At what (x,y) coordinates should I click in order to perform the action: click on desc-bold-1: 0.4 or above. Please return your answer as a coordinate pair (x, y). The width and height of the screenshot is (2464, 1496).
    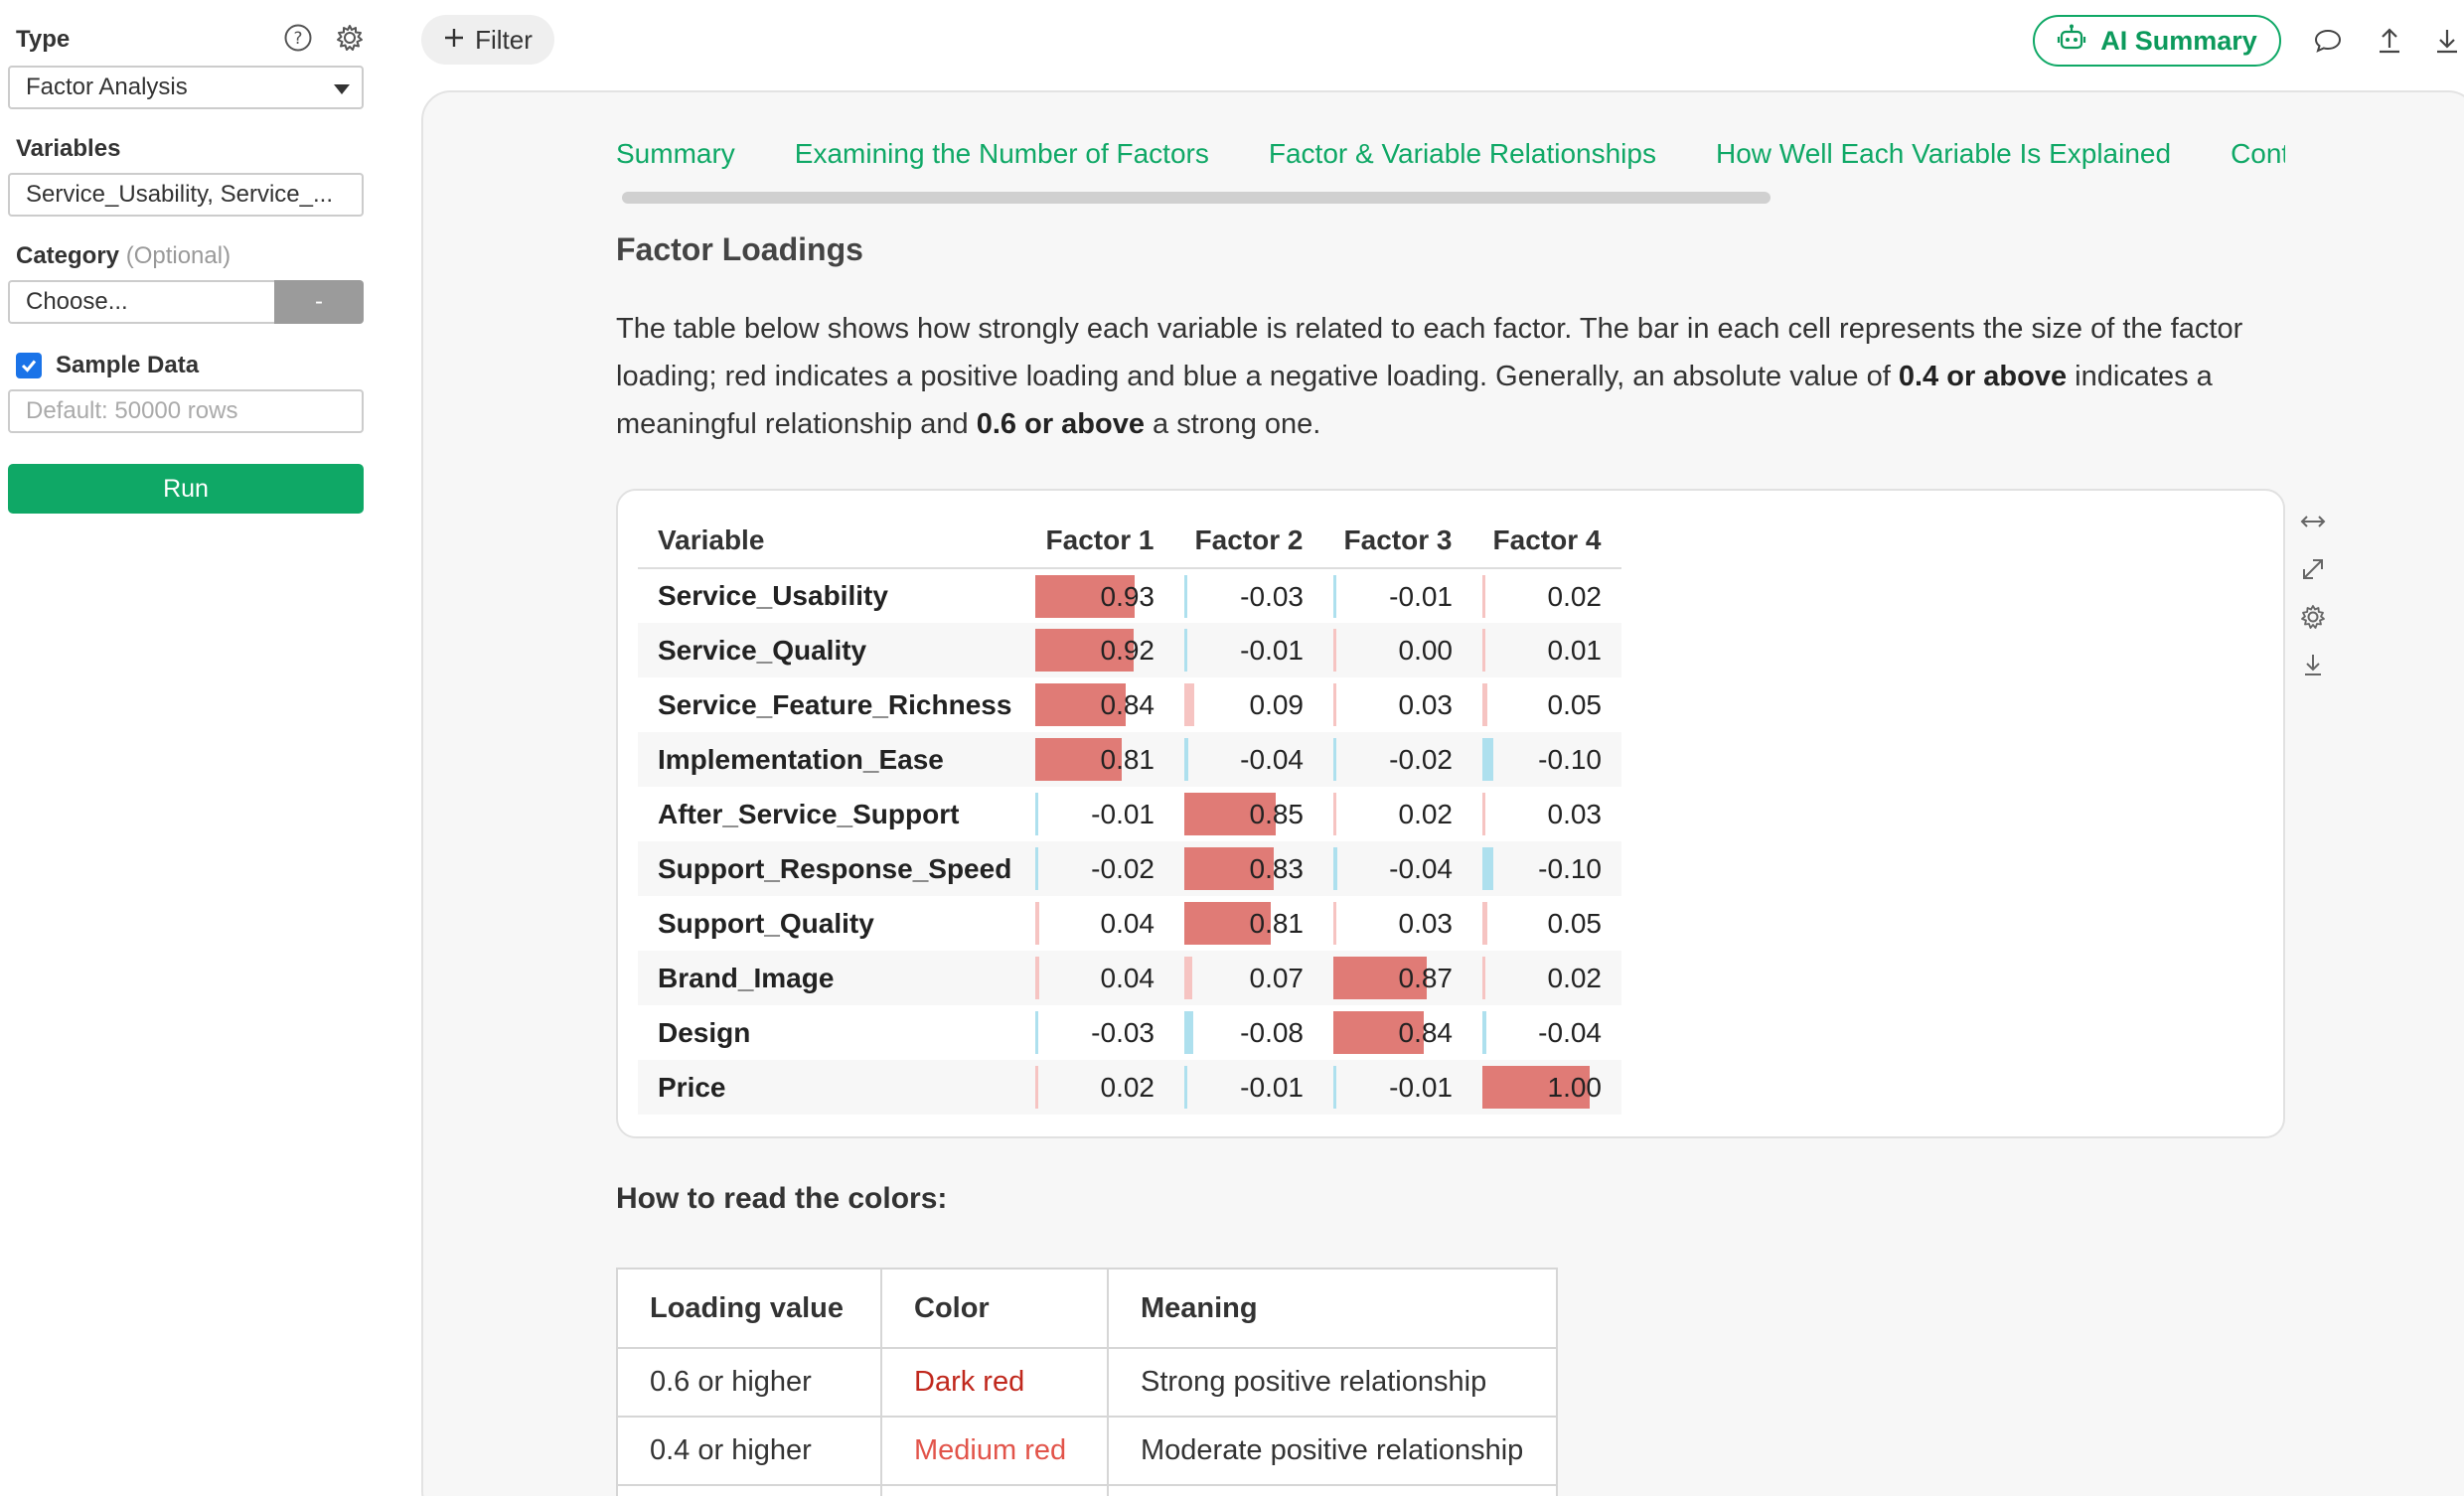
    Looking at the image, I should click on (1983, 376).